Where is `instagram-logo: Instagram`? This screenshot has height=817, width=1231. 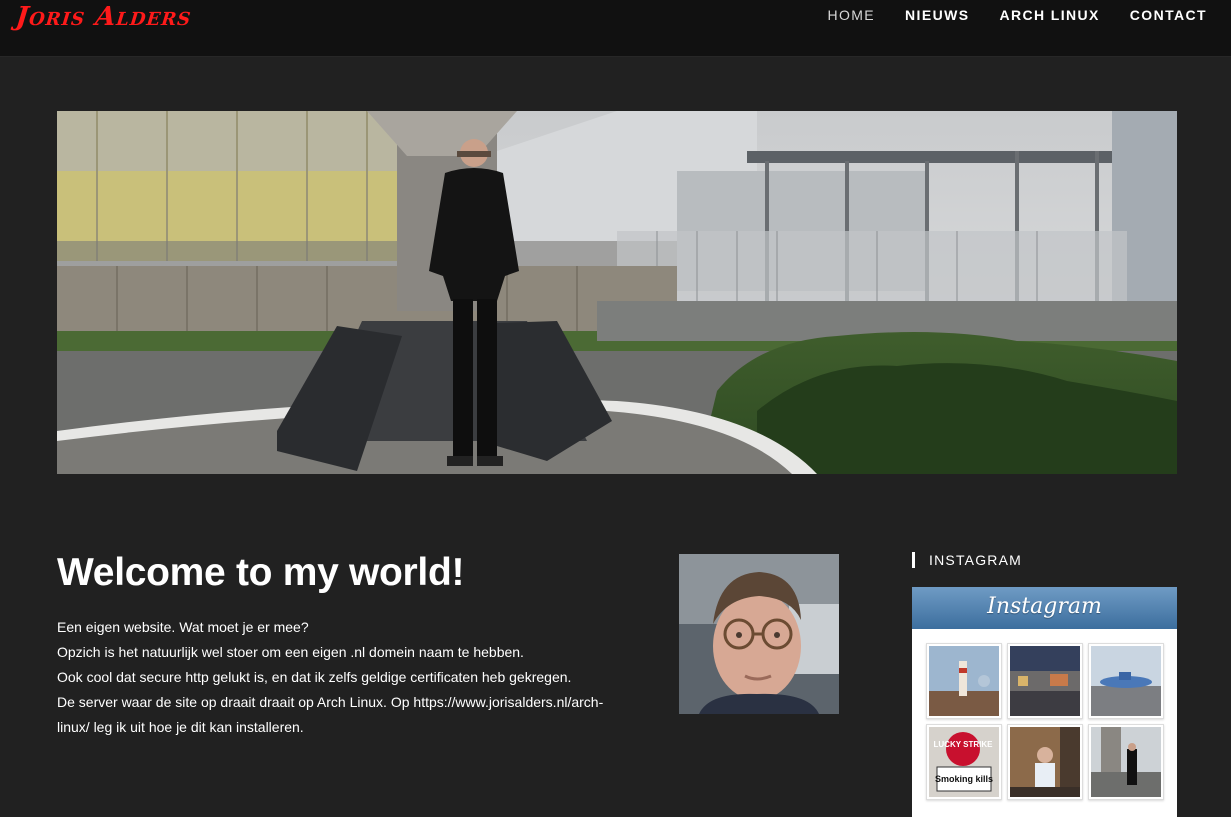 instagram-logo: Instagram is located at coordinates (1044, 608).